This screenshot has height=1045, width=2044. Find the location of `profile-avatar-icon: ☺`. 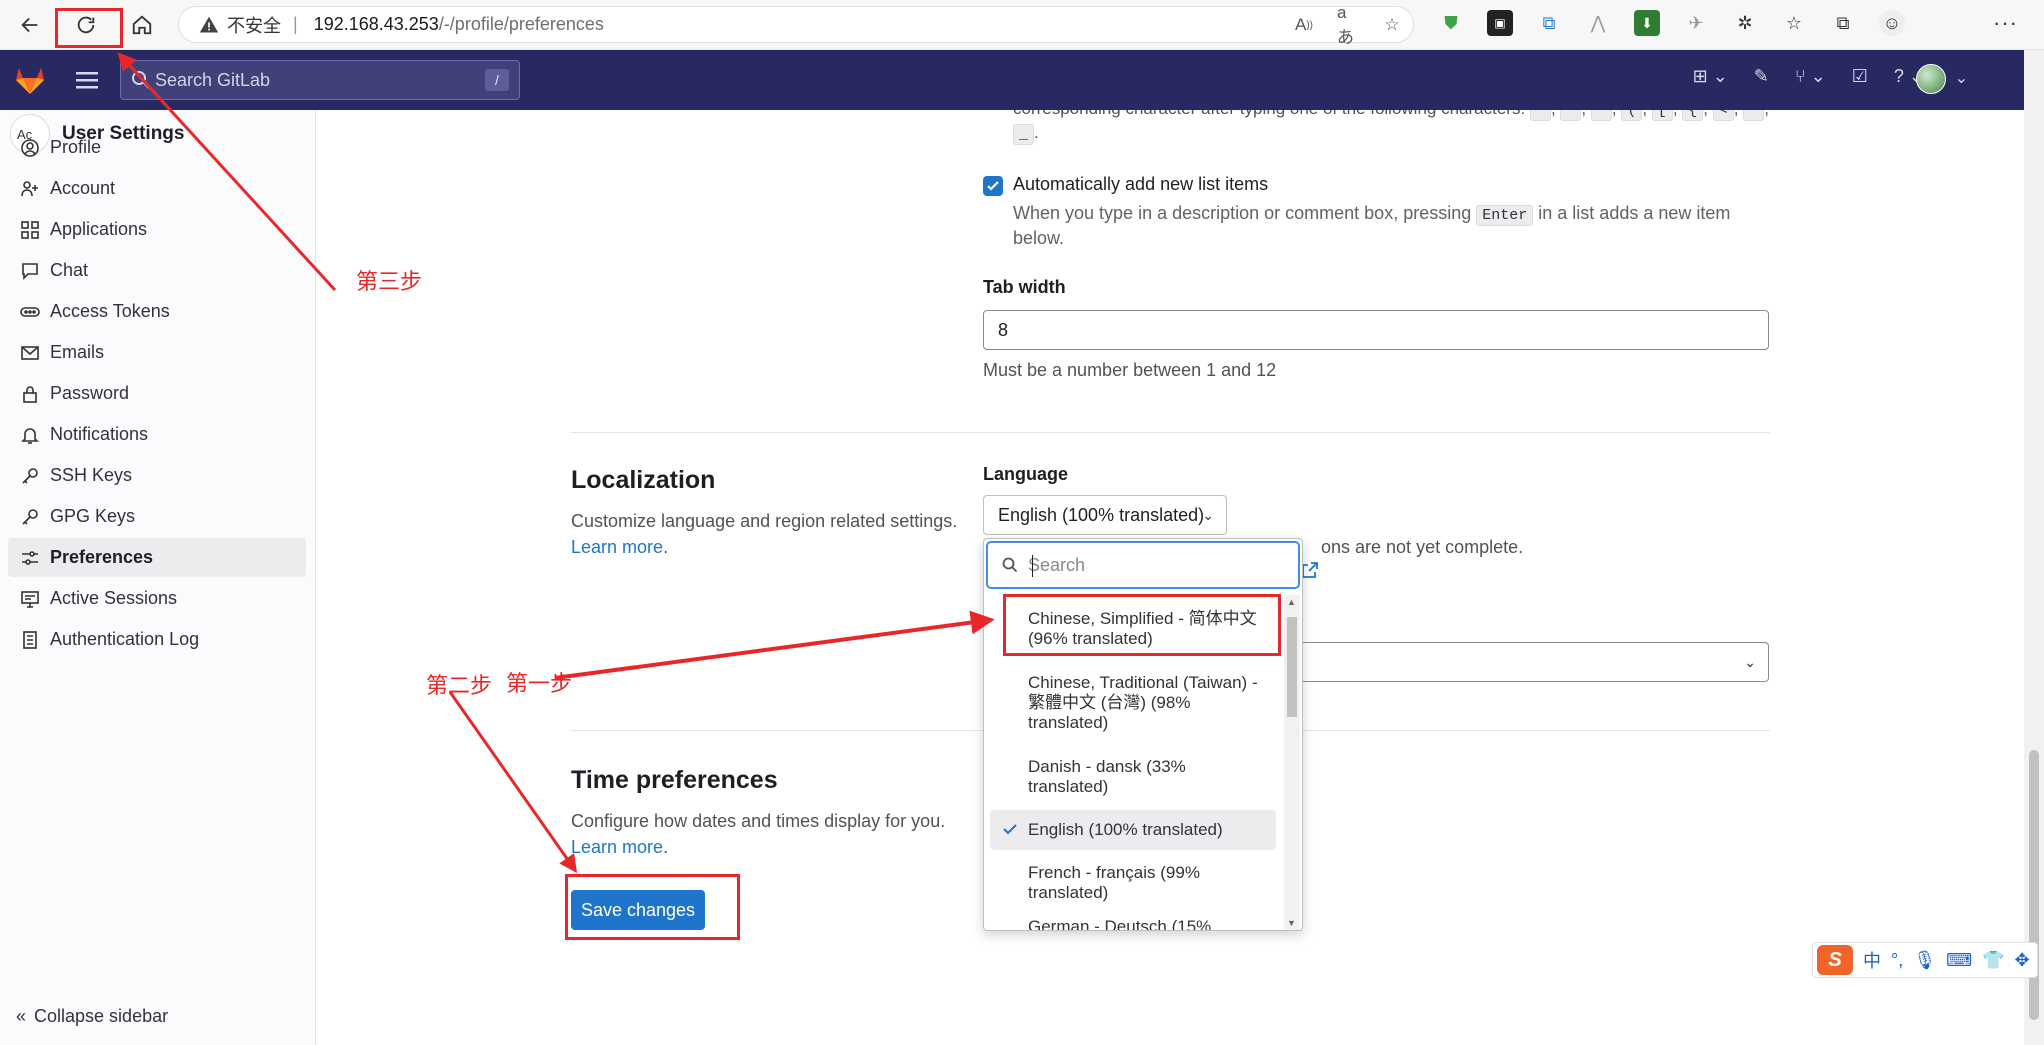

profile-avatar-icon: ☺ is located at coordinates (1892, 23).